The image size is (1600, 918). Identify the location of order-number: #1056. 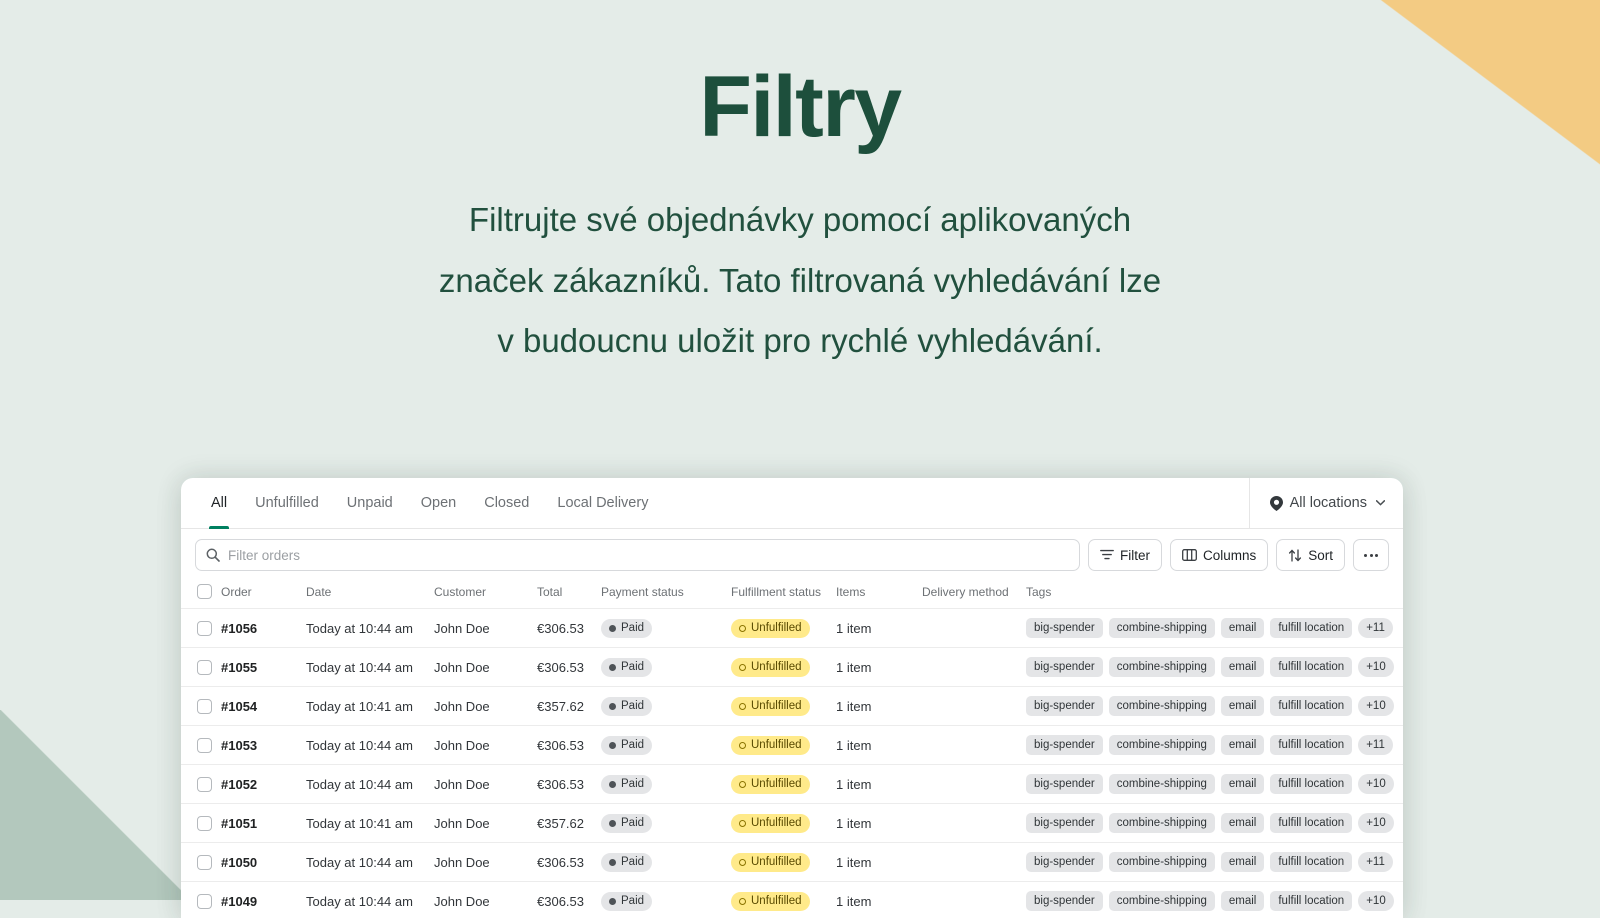
(239, 628).